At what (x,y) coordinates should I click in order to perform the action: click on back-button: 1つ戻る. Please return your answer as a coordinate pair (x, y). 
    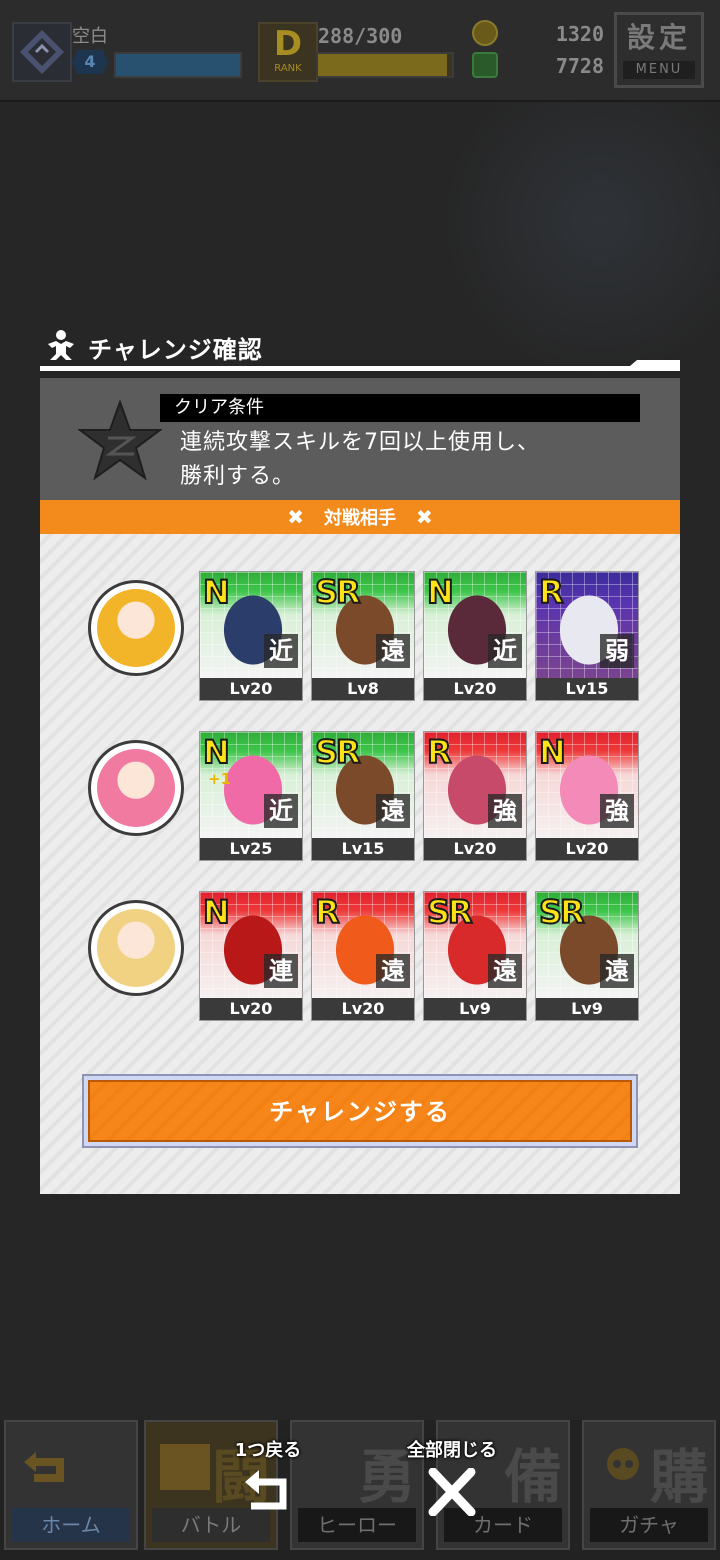
    Looking at the image, I should click on (268, 1476).